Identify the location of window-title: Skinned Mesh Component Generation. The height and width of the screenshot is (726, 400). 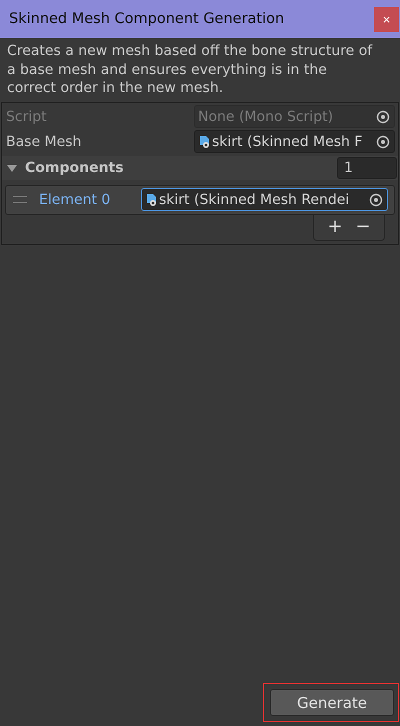
(146, 19).